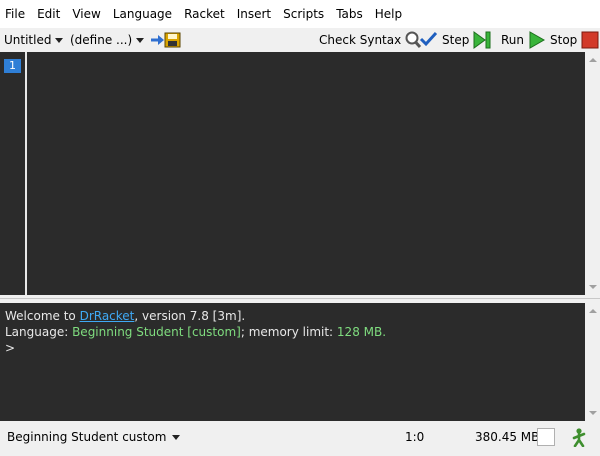  I want to click on menu-insert: Insert, so click(254, 14).